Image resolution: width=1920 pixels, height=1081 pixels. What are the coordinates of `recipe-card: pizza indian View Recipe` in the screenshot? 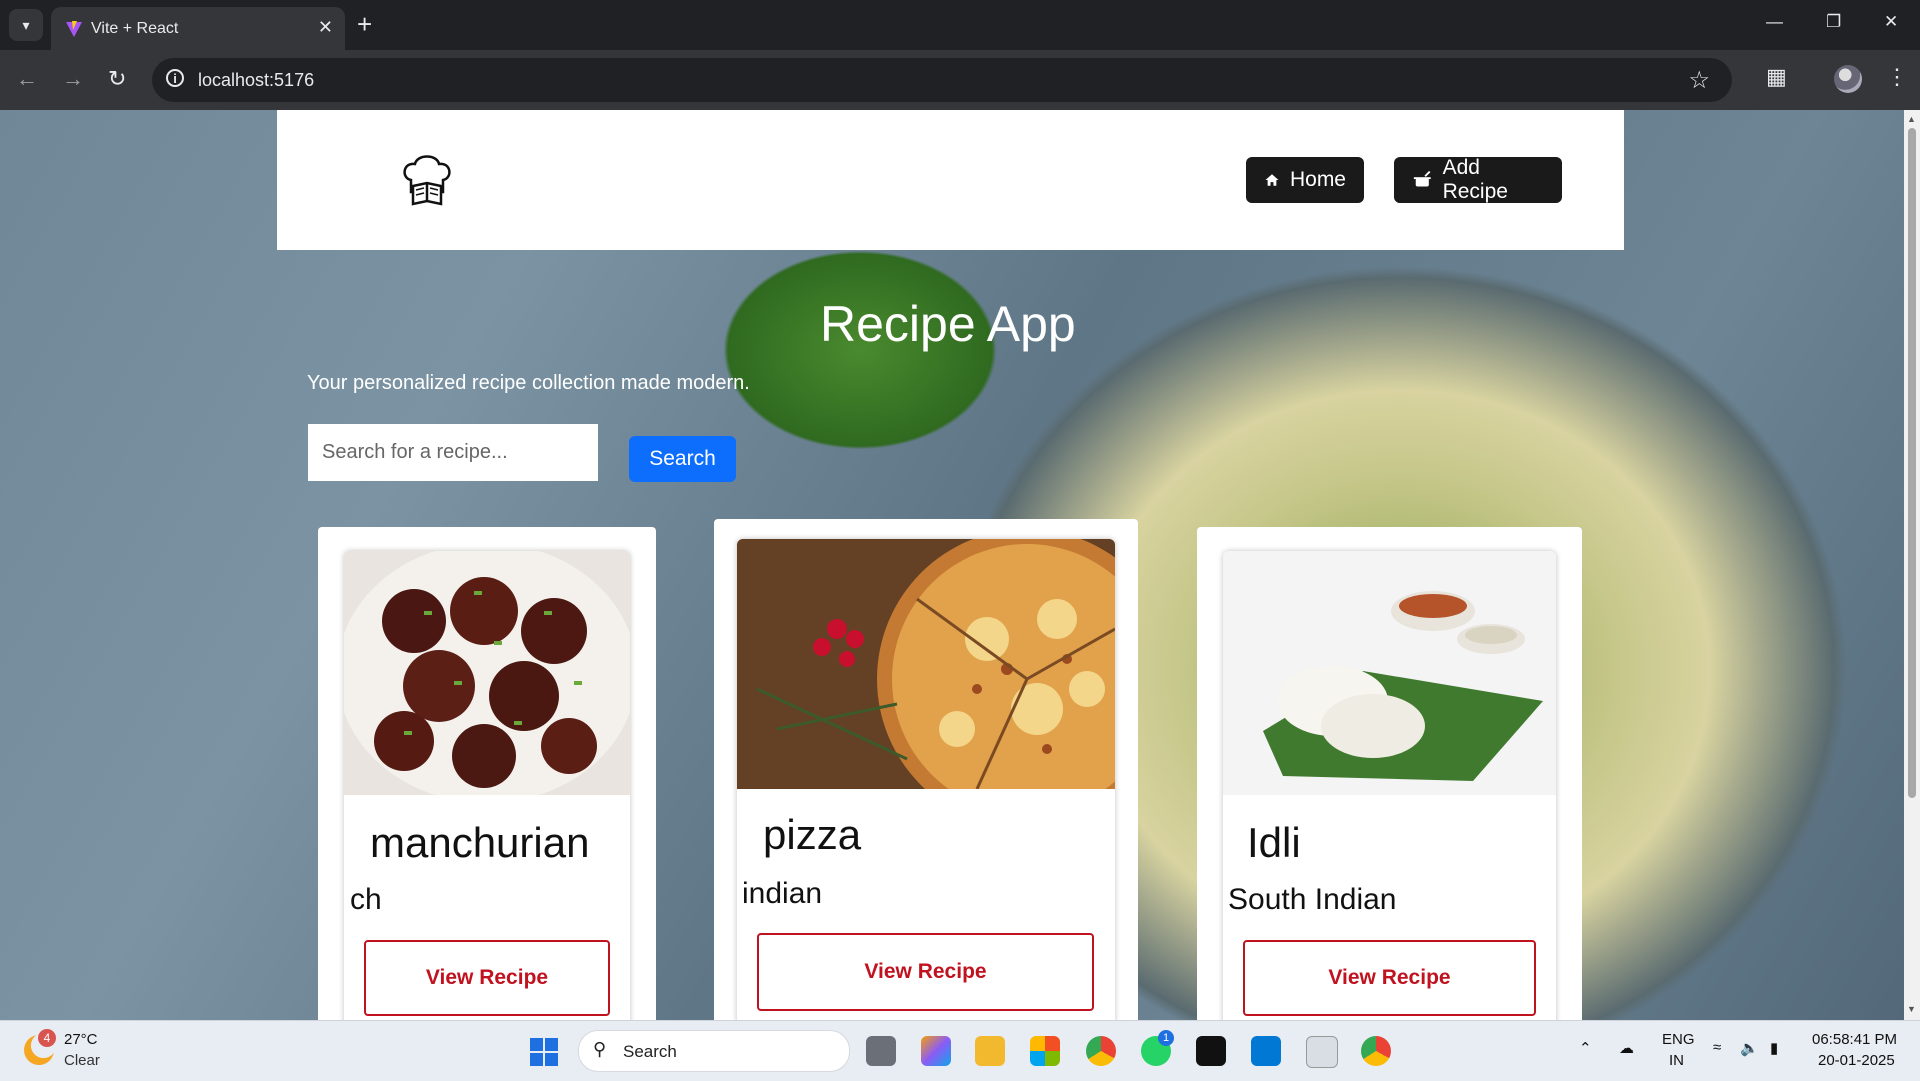 It's located at (926, 779).